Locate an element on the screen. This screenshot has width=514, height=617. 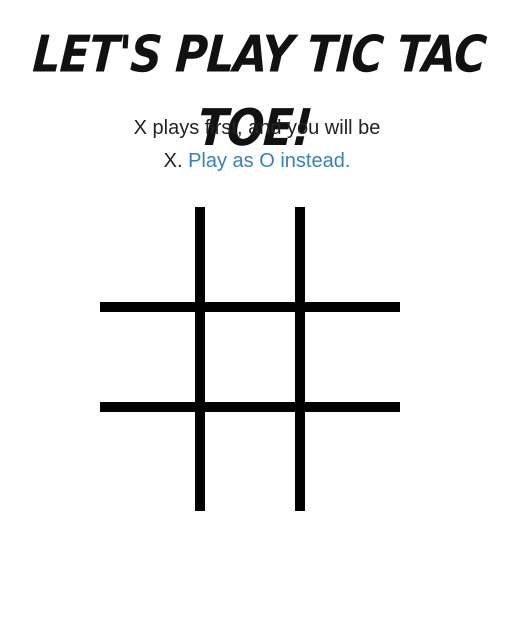
intro-line1: X plays first, and you will be is located at coordinates (257, 128).